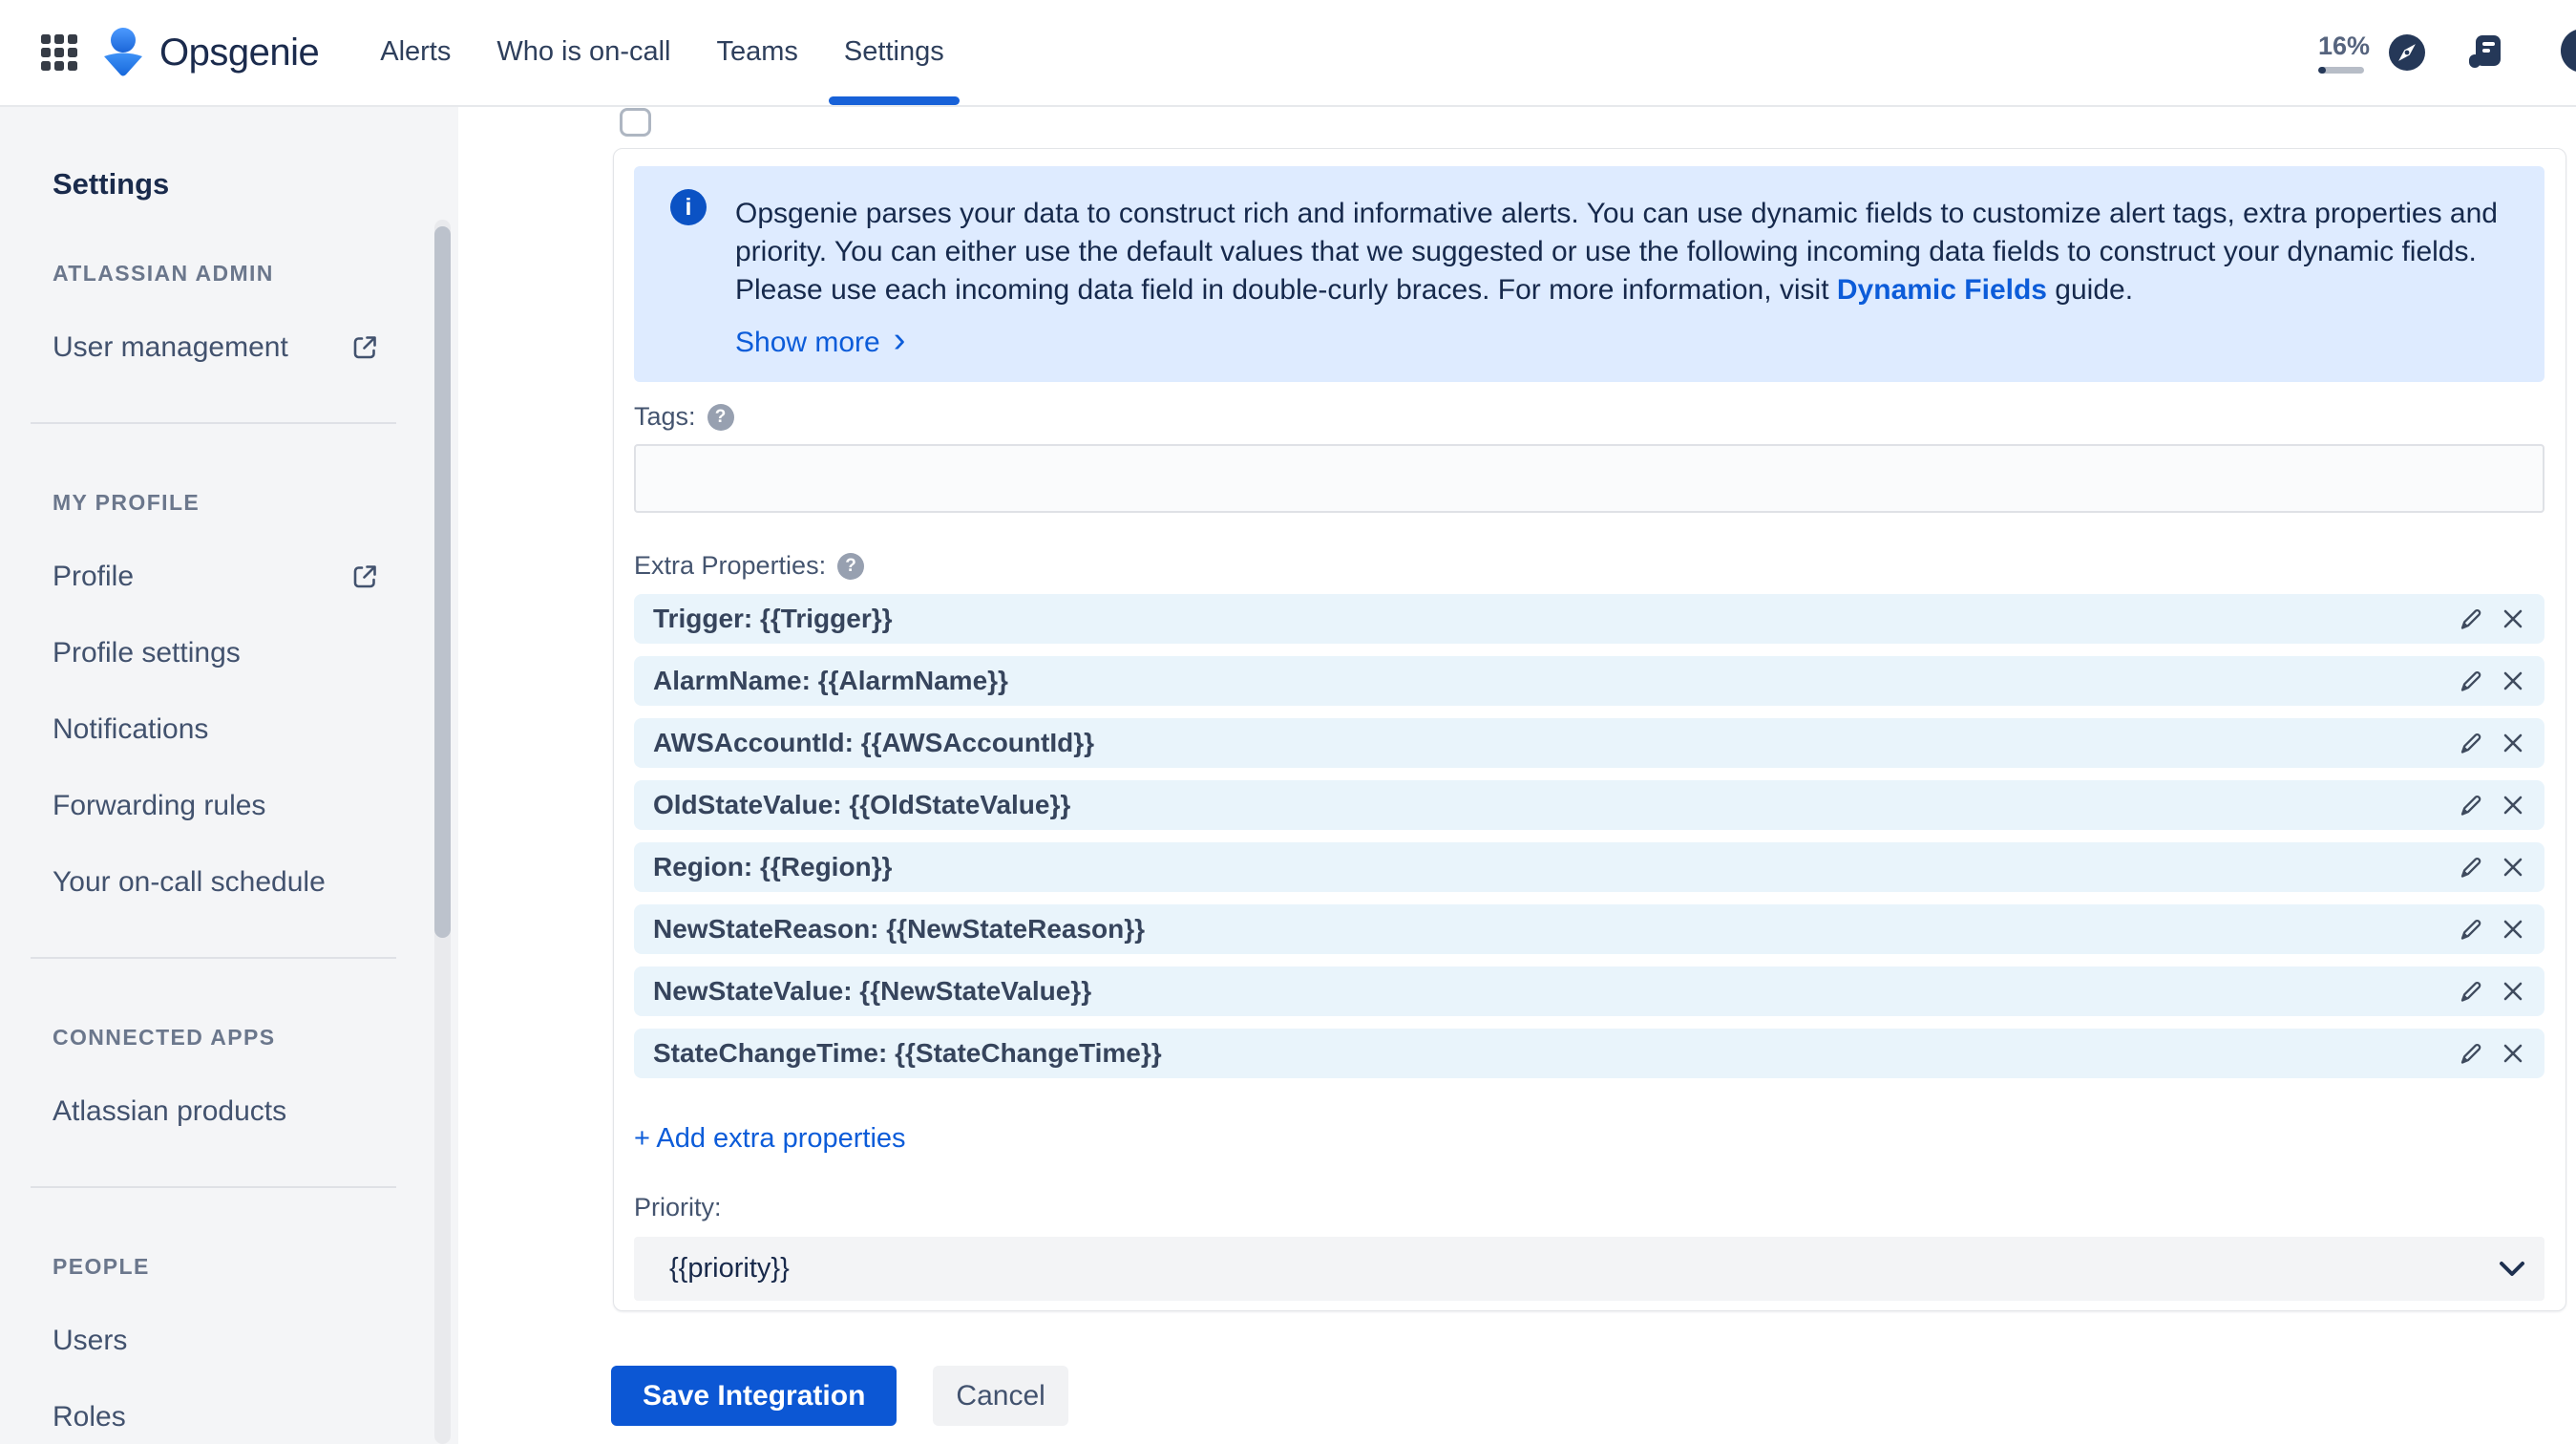 This screenshot has height=1444, width=2576. Describe the element at coordinates (1589, 681) in the screenshot. I see `extra-property-row: AlarmName: {{AlarmName}}` at that location.